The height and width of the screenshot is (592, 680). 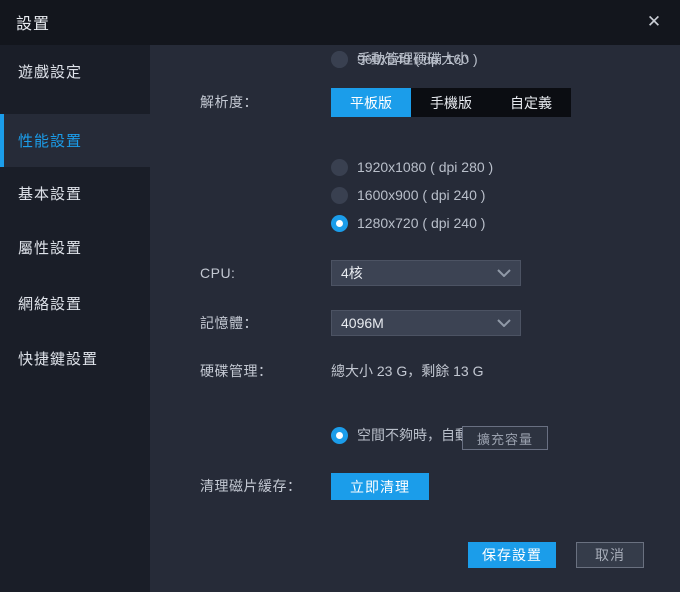 What do you see at coordinates (421, 223) in the screenshot?
I see `resolution-option-label: 1280x720 ( dpi 240 )` at bounding box center [421, 223].